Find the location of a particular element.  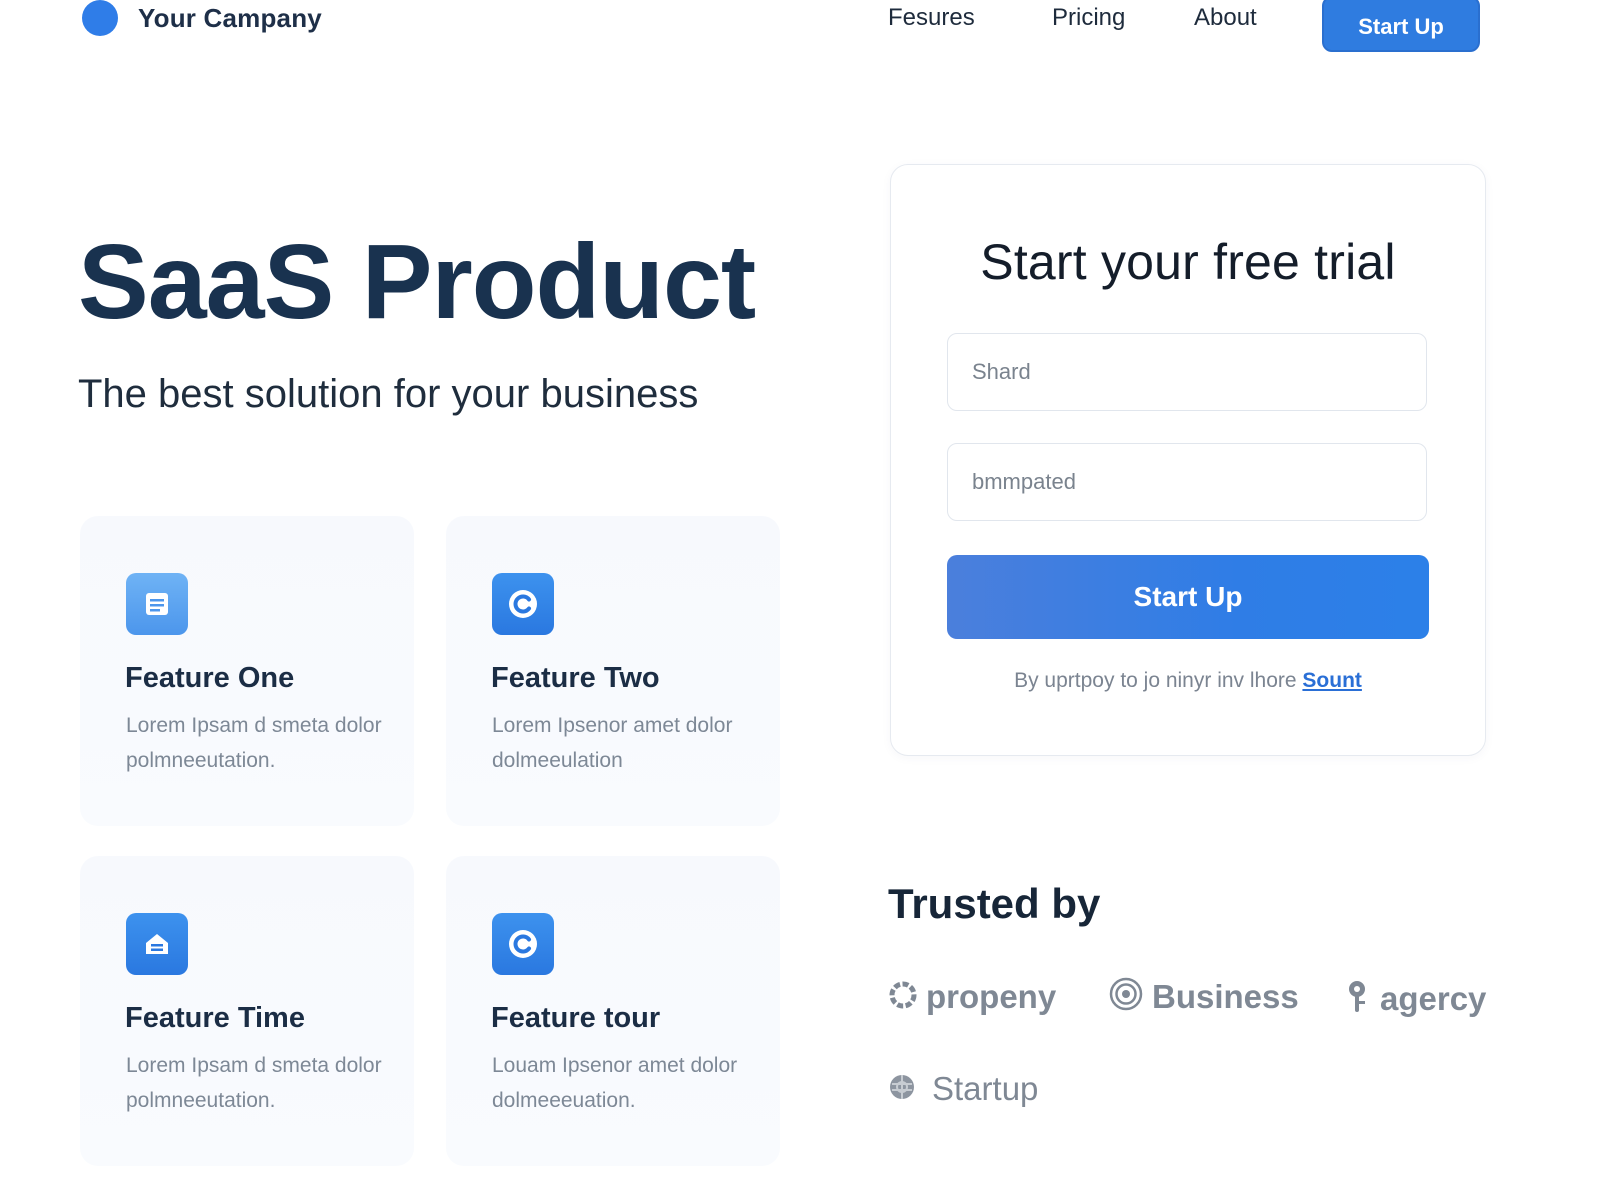

company-name: Your Campany is located at coordinates (230, 17).